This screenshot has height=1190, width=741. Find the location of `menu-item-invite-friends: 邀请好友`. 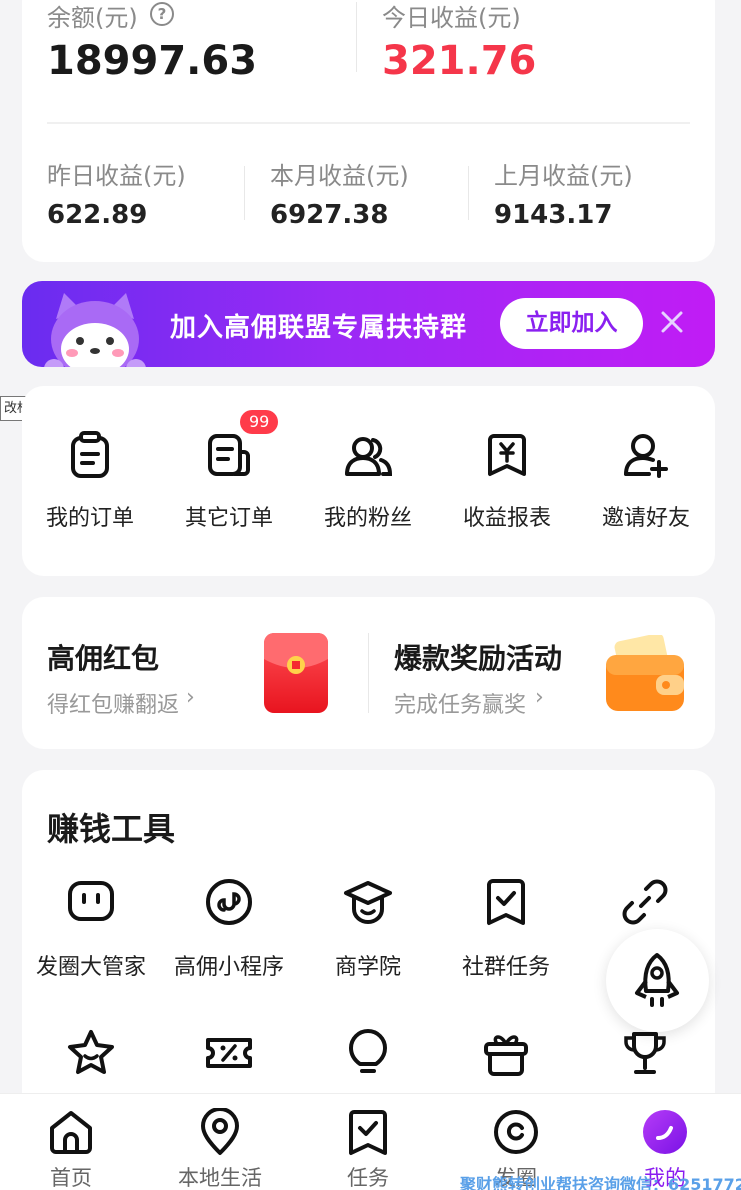

menu-item-invite-friends: 邀请好友 is located at coordinates (646, 474).